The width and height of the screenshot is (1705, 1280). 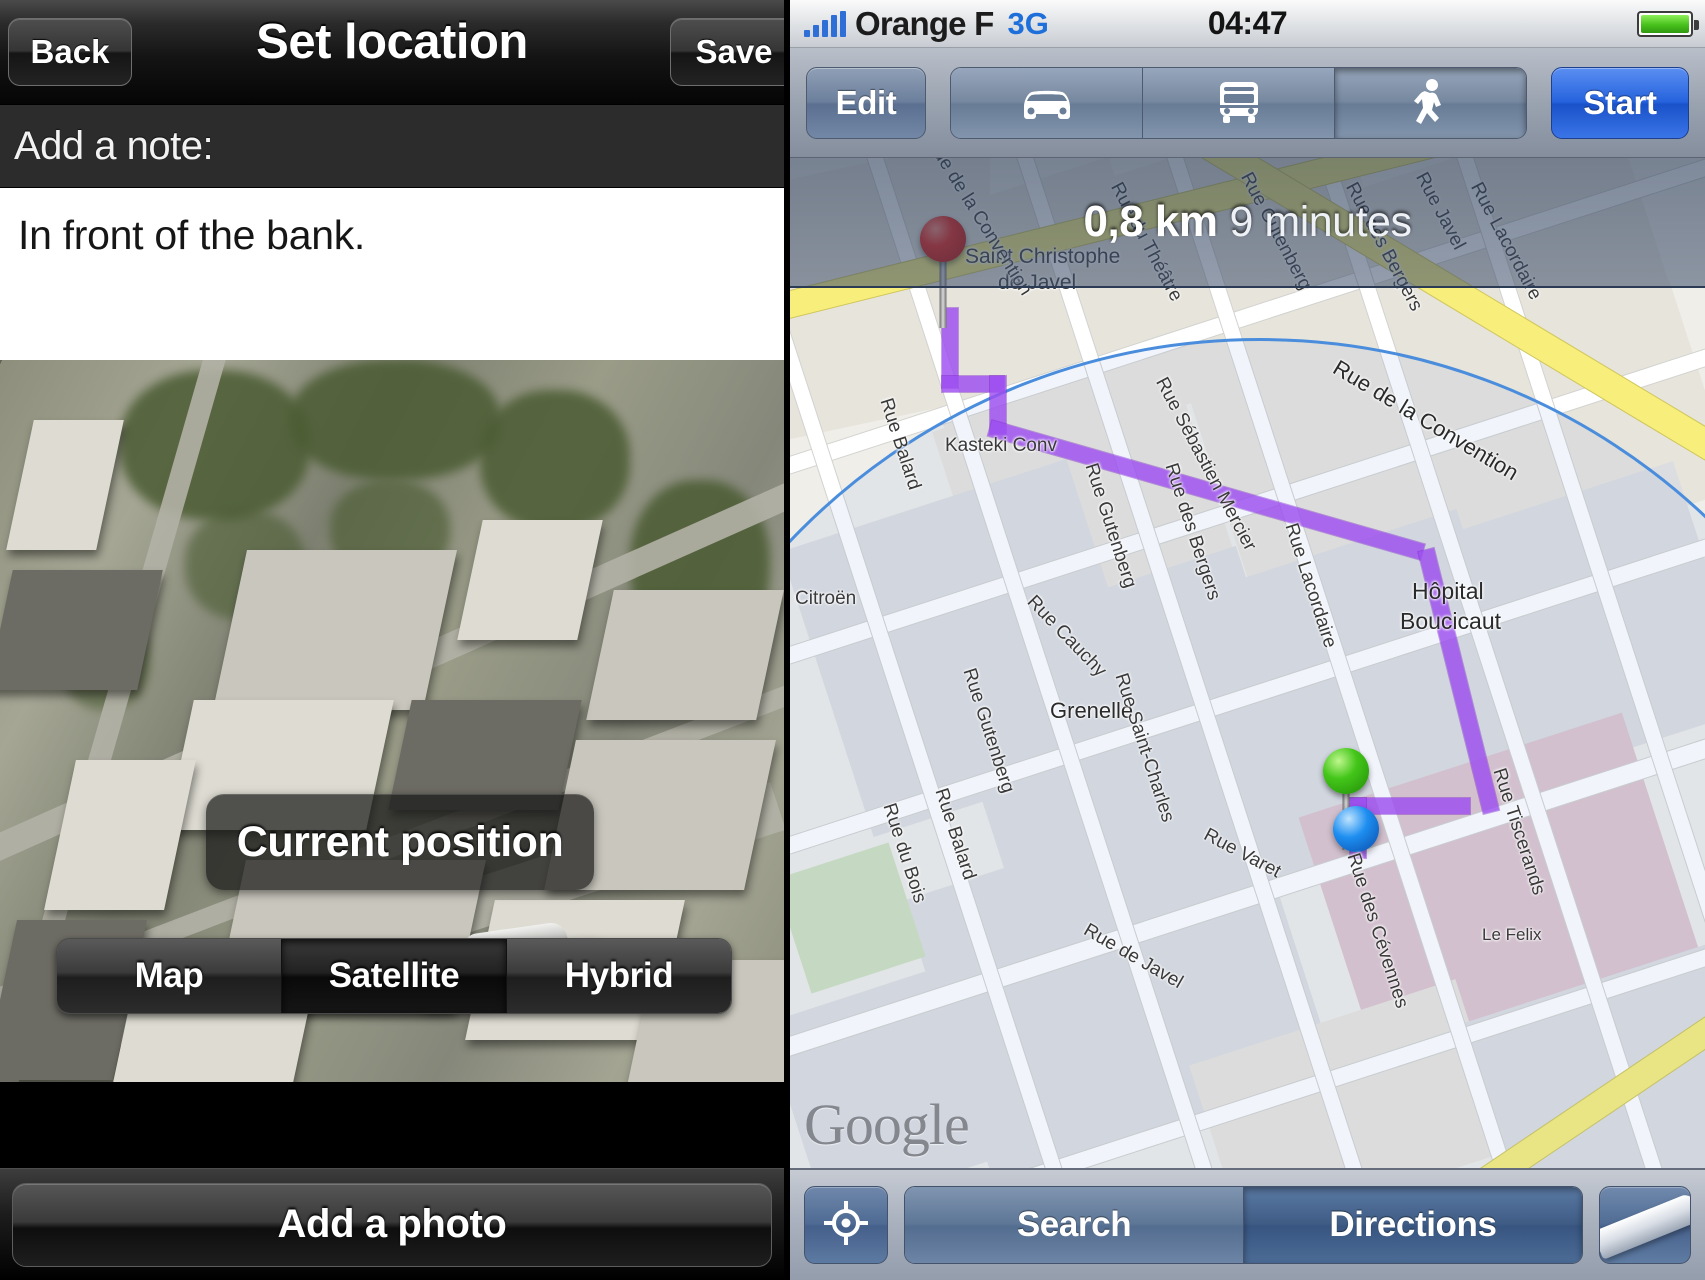 What do you see at coordinates (727, 52) in the screenshot?
I see `save-button: Save` at bounding box center [727, 52].